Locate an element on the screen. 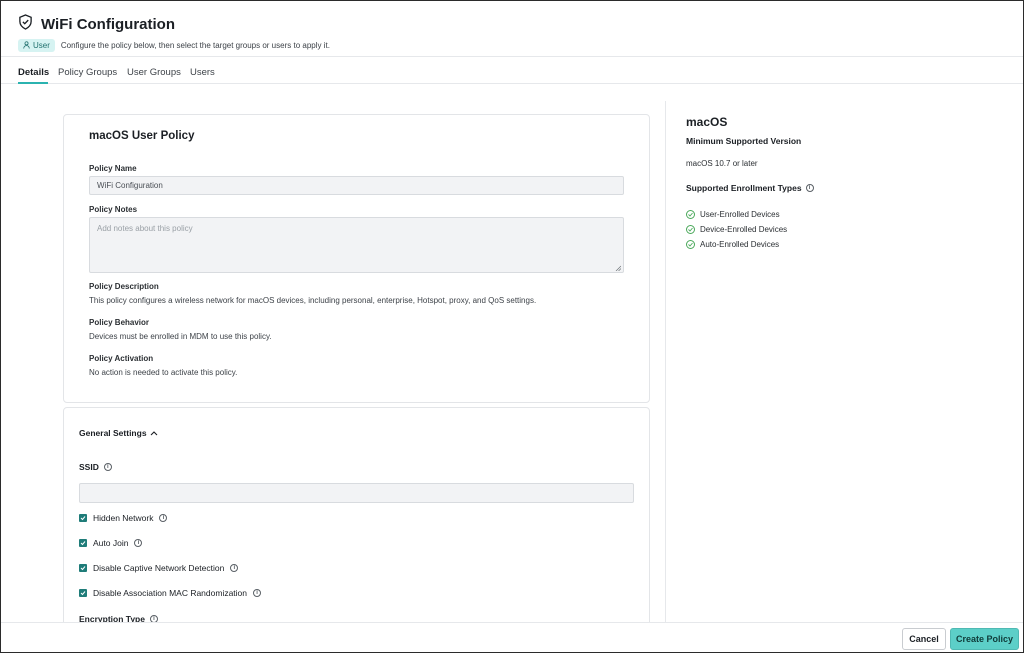 This screenshot has width=1024, height=653. enrollment-type-label: Auto-Enrolled Devices is located at coordinates (740, 244).